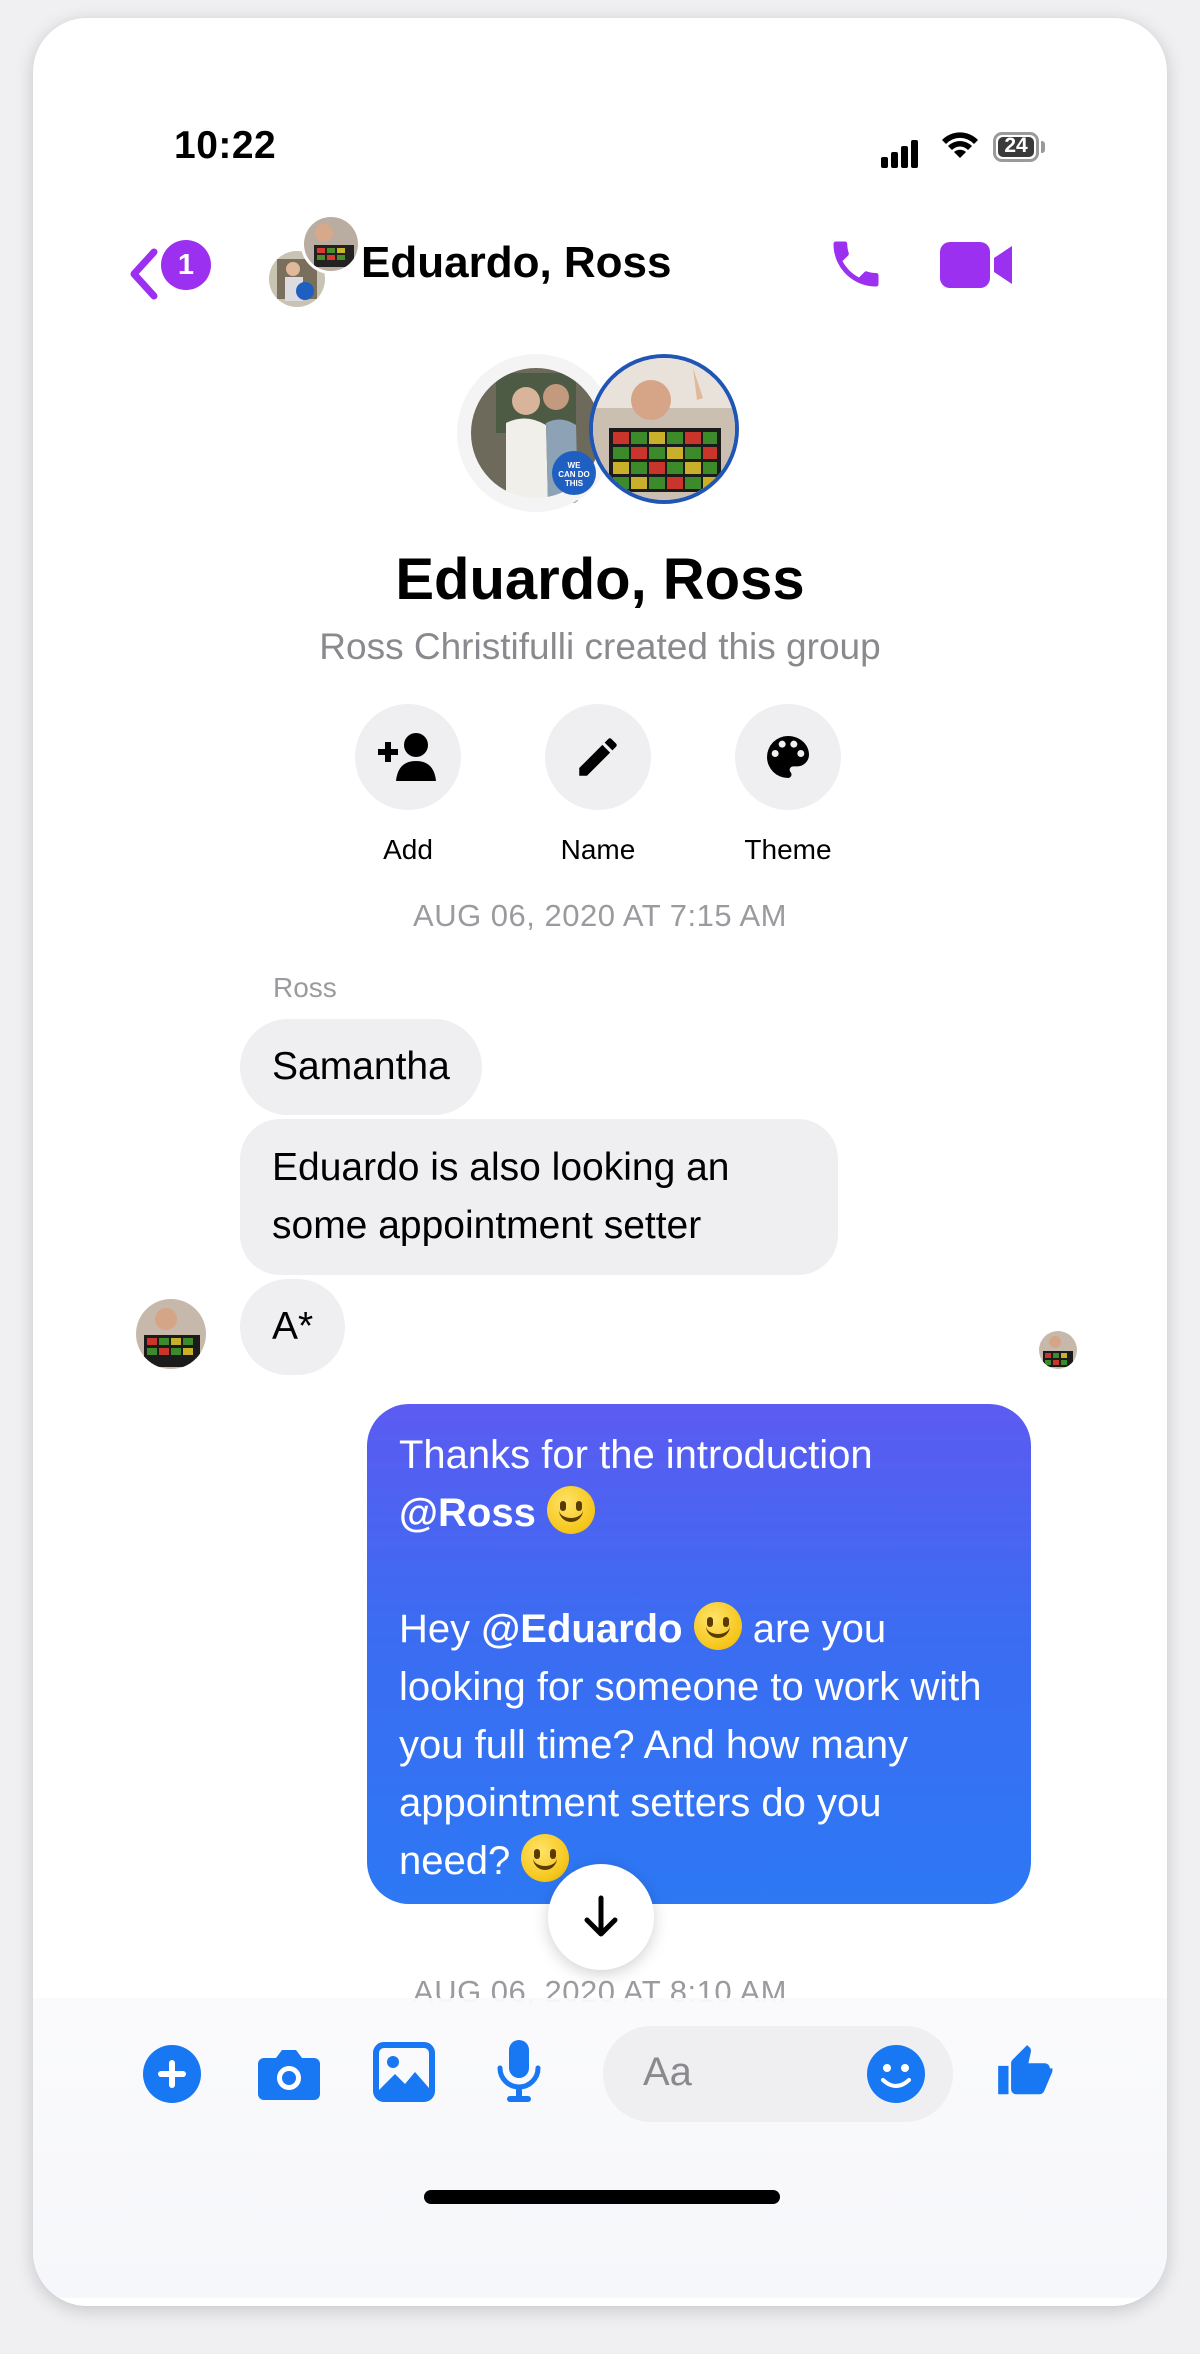  I want to click on add-person-icon, so click(408, 757).